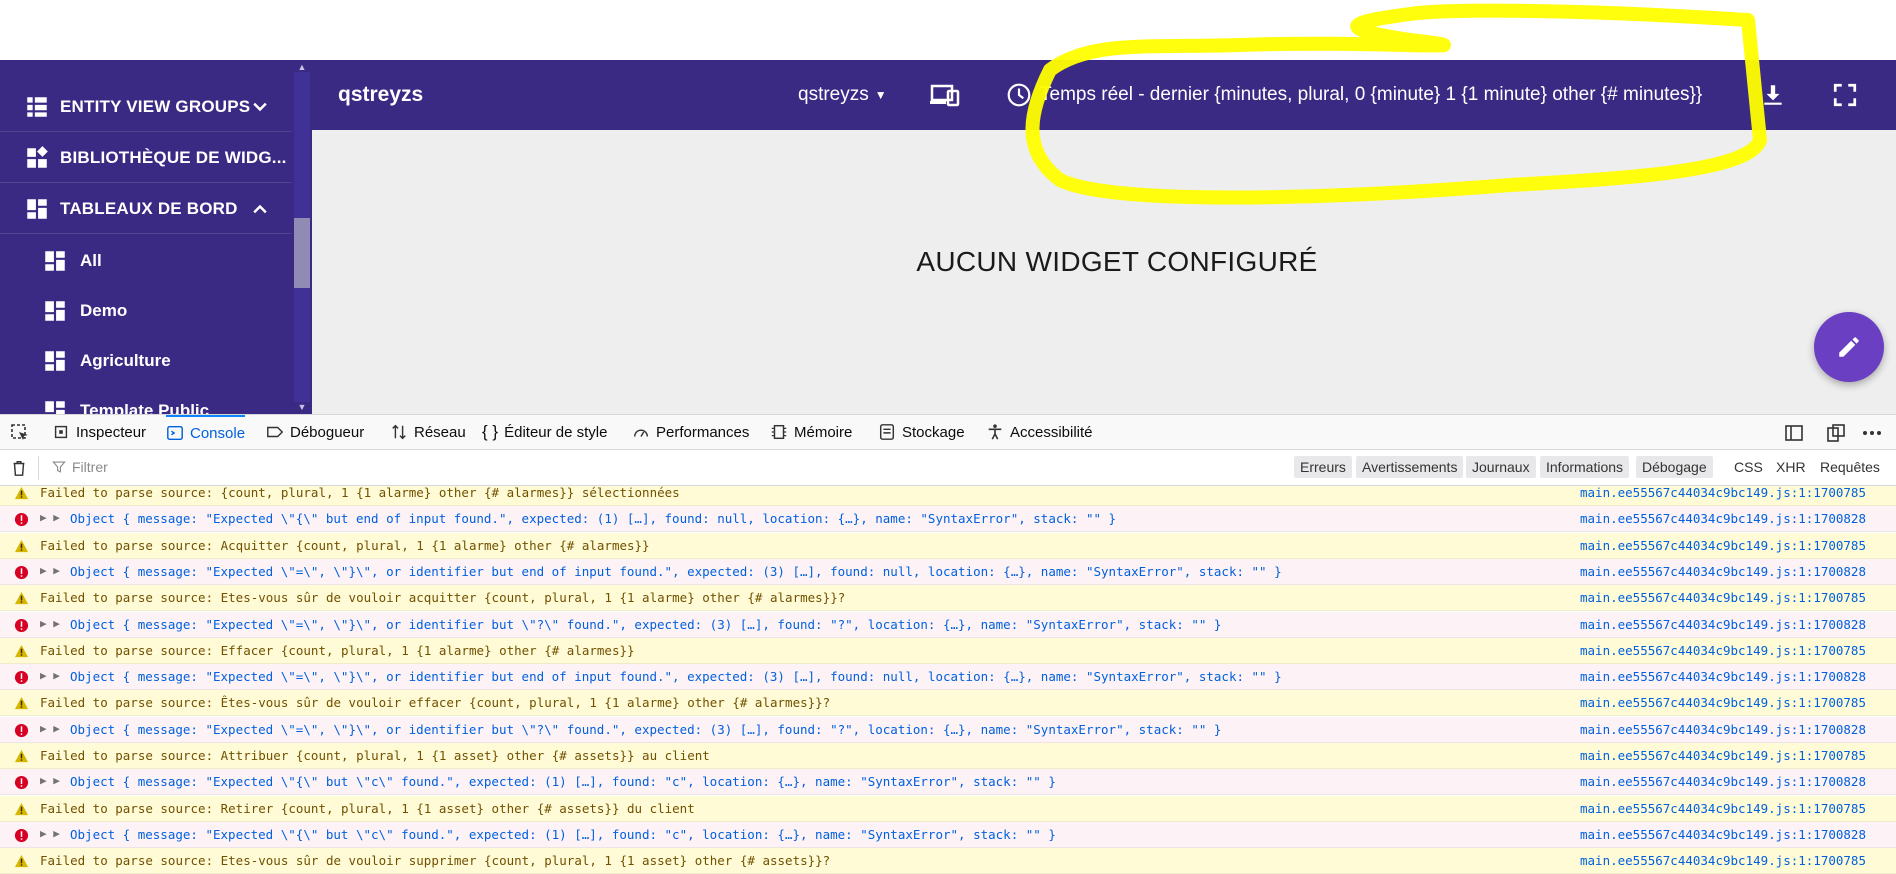 The height and width of the screenshot is (874, 1896). I want to click on tab-stockage: Stockage, so click(921, 432).